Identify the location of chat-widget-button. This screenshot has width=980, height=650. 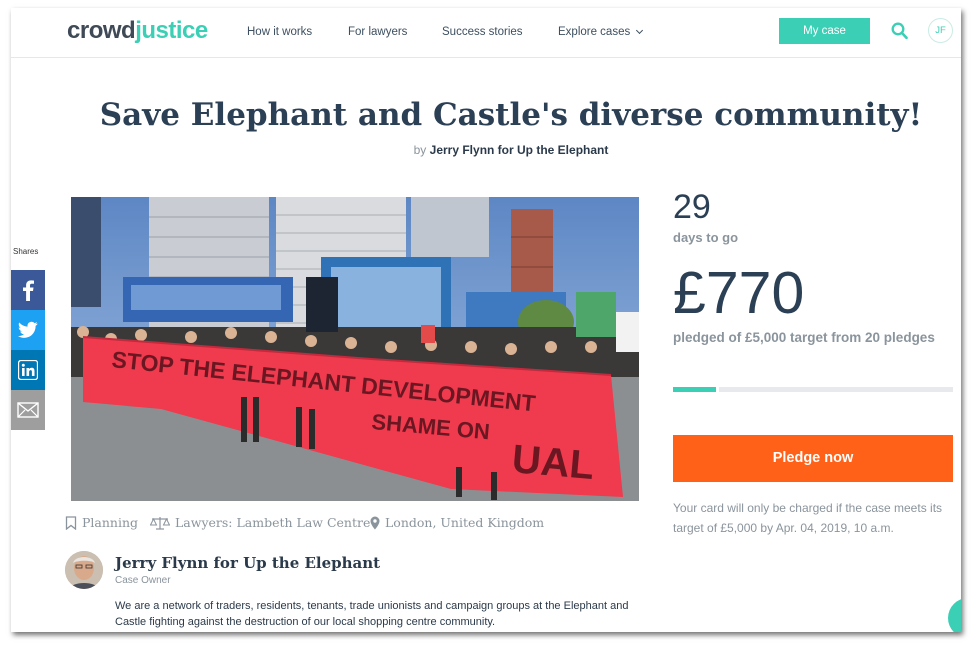
(954, 615).